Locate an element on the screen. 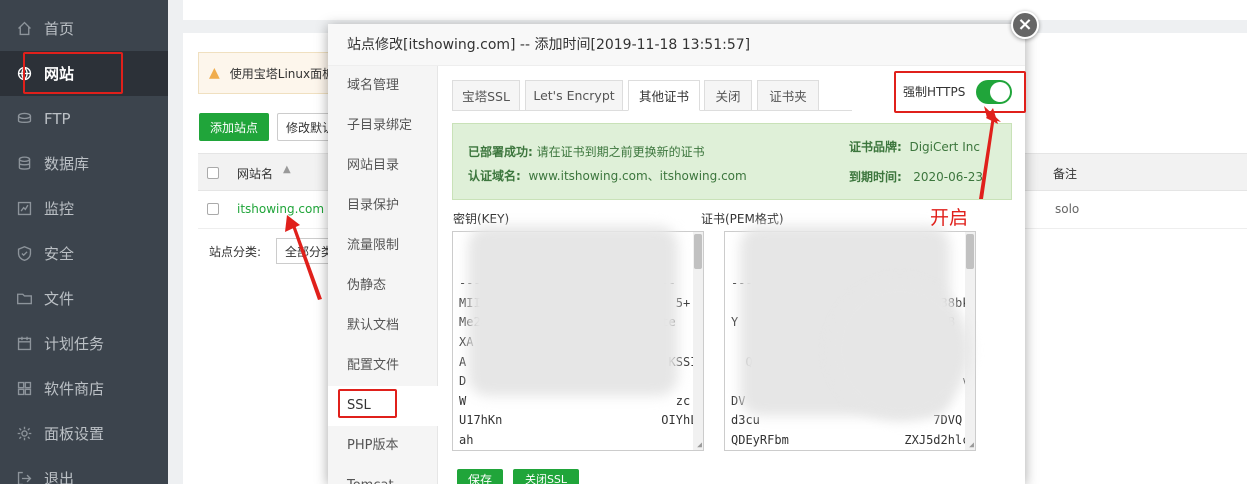 Image resolution: width=1247 pixels, height=484 pixels. category-select: 全部分类 is located at coordinates (303, 251).